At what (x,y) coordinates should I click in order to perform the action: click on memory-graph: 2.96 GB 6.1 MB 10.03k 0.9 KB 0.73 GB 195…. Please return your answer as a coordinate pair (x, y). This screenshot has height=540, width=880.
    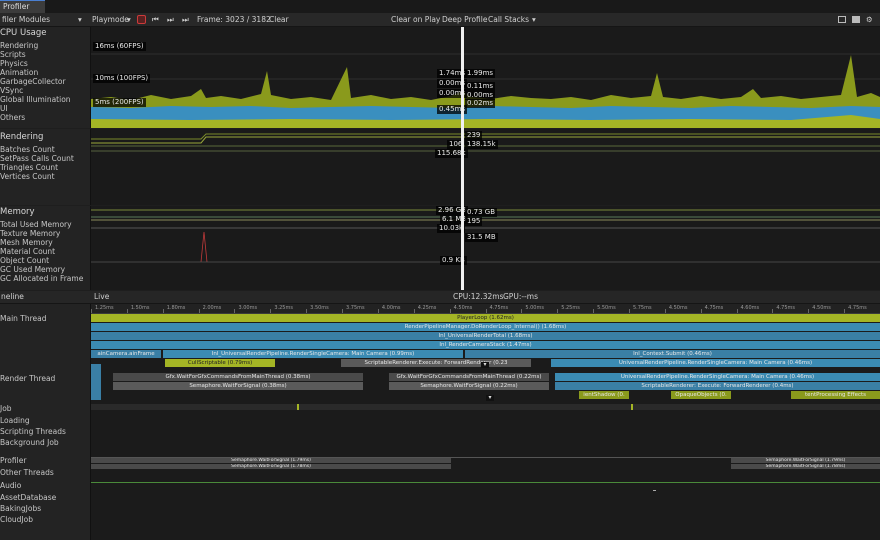
    Looking at the image, I should click on (485, 248).